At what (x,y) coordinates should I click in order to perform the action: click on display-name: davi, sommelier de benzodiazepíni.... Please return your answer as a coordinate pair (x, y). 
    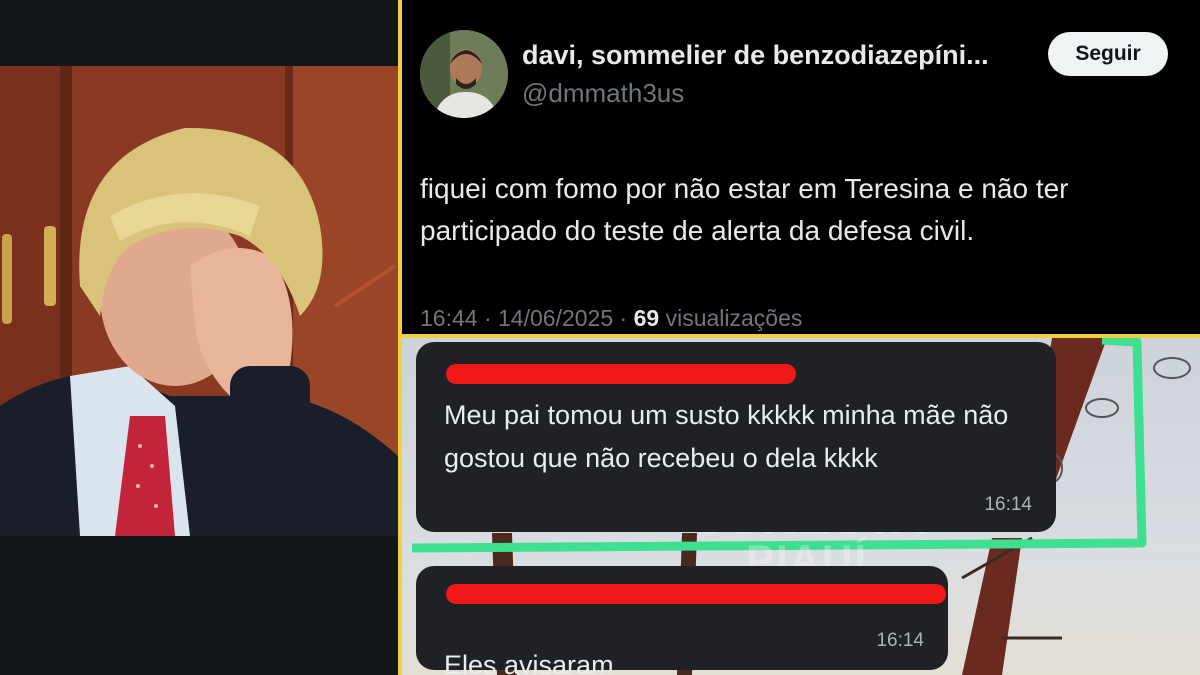
    Looking at the image, I should click on (755, 55).